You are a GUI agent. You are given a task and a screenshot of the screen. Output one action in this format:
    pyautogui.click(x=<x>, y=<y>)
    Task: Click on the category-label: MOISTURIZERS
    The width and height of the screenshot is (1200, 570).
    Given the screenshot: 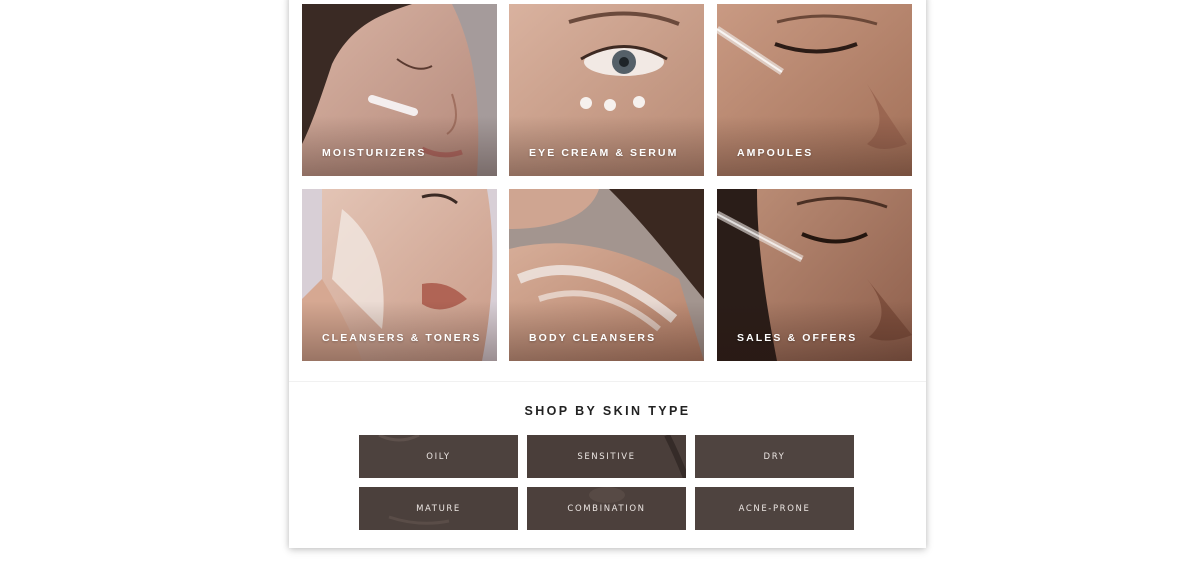 What is the action you would take?
    pyautogui.click(x=374, y=153)
    